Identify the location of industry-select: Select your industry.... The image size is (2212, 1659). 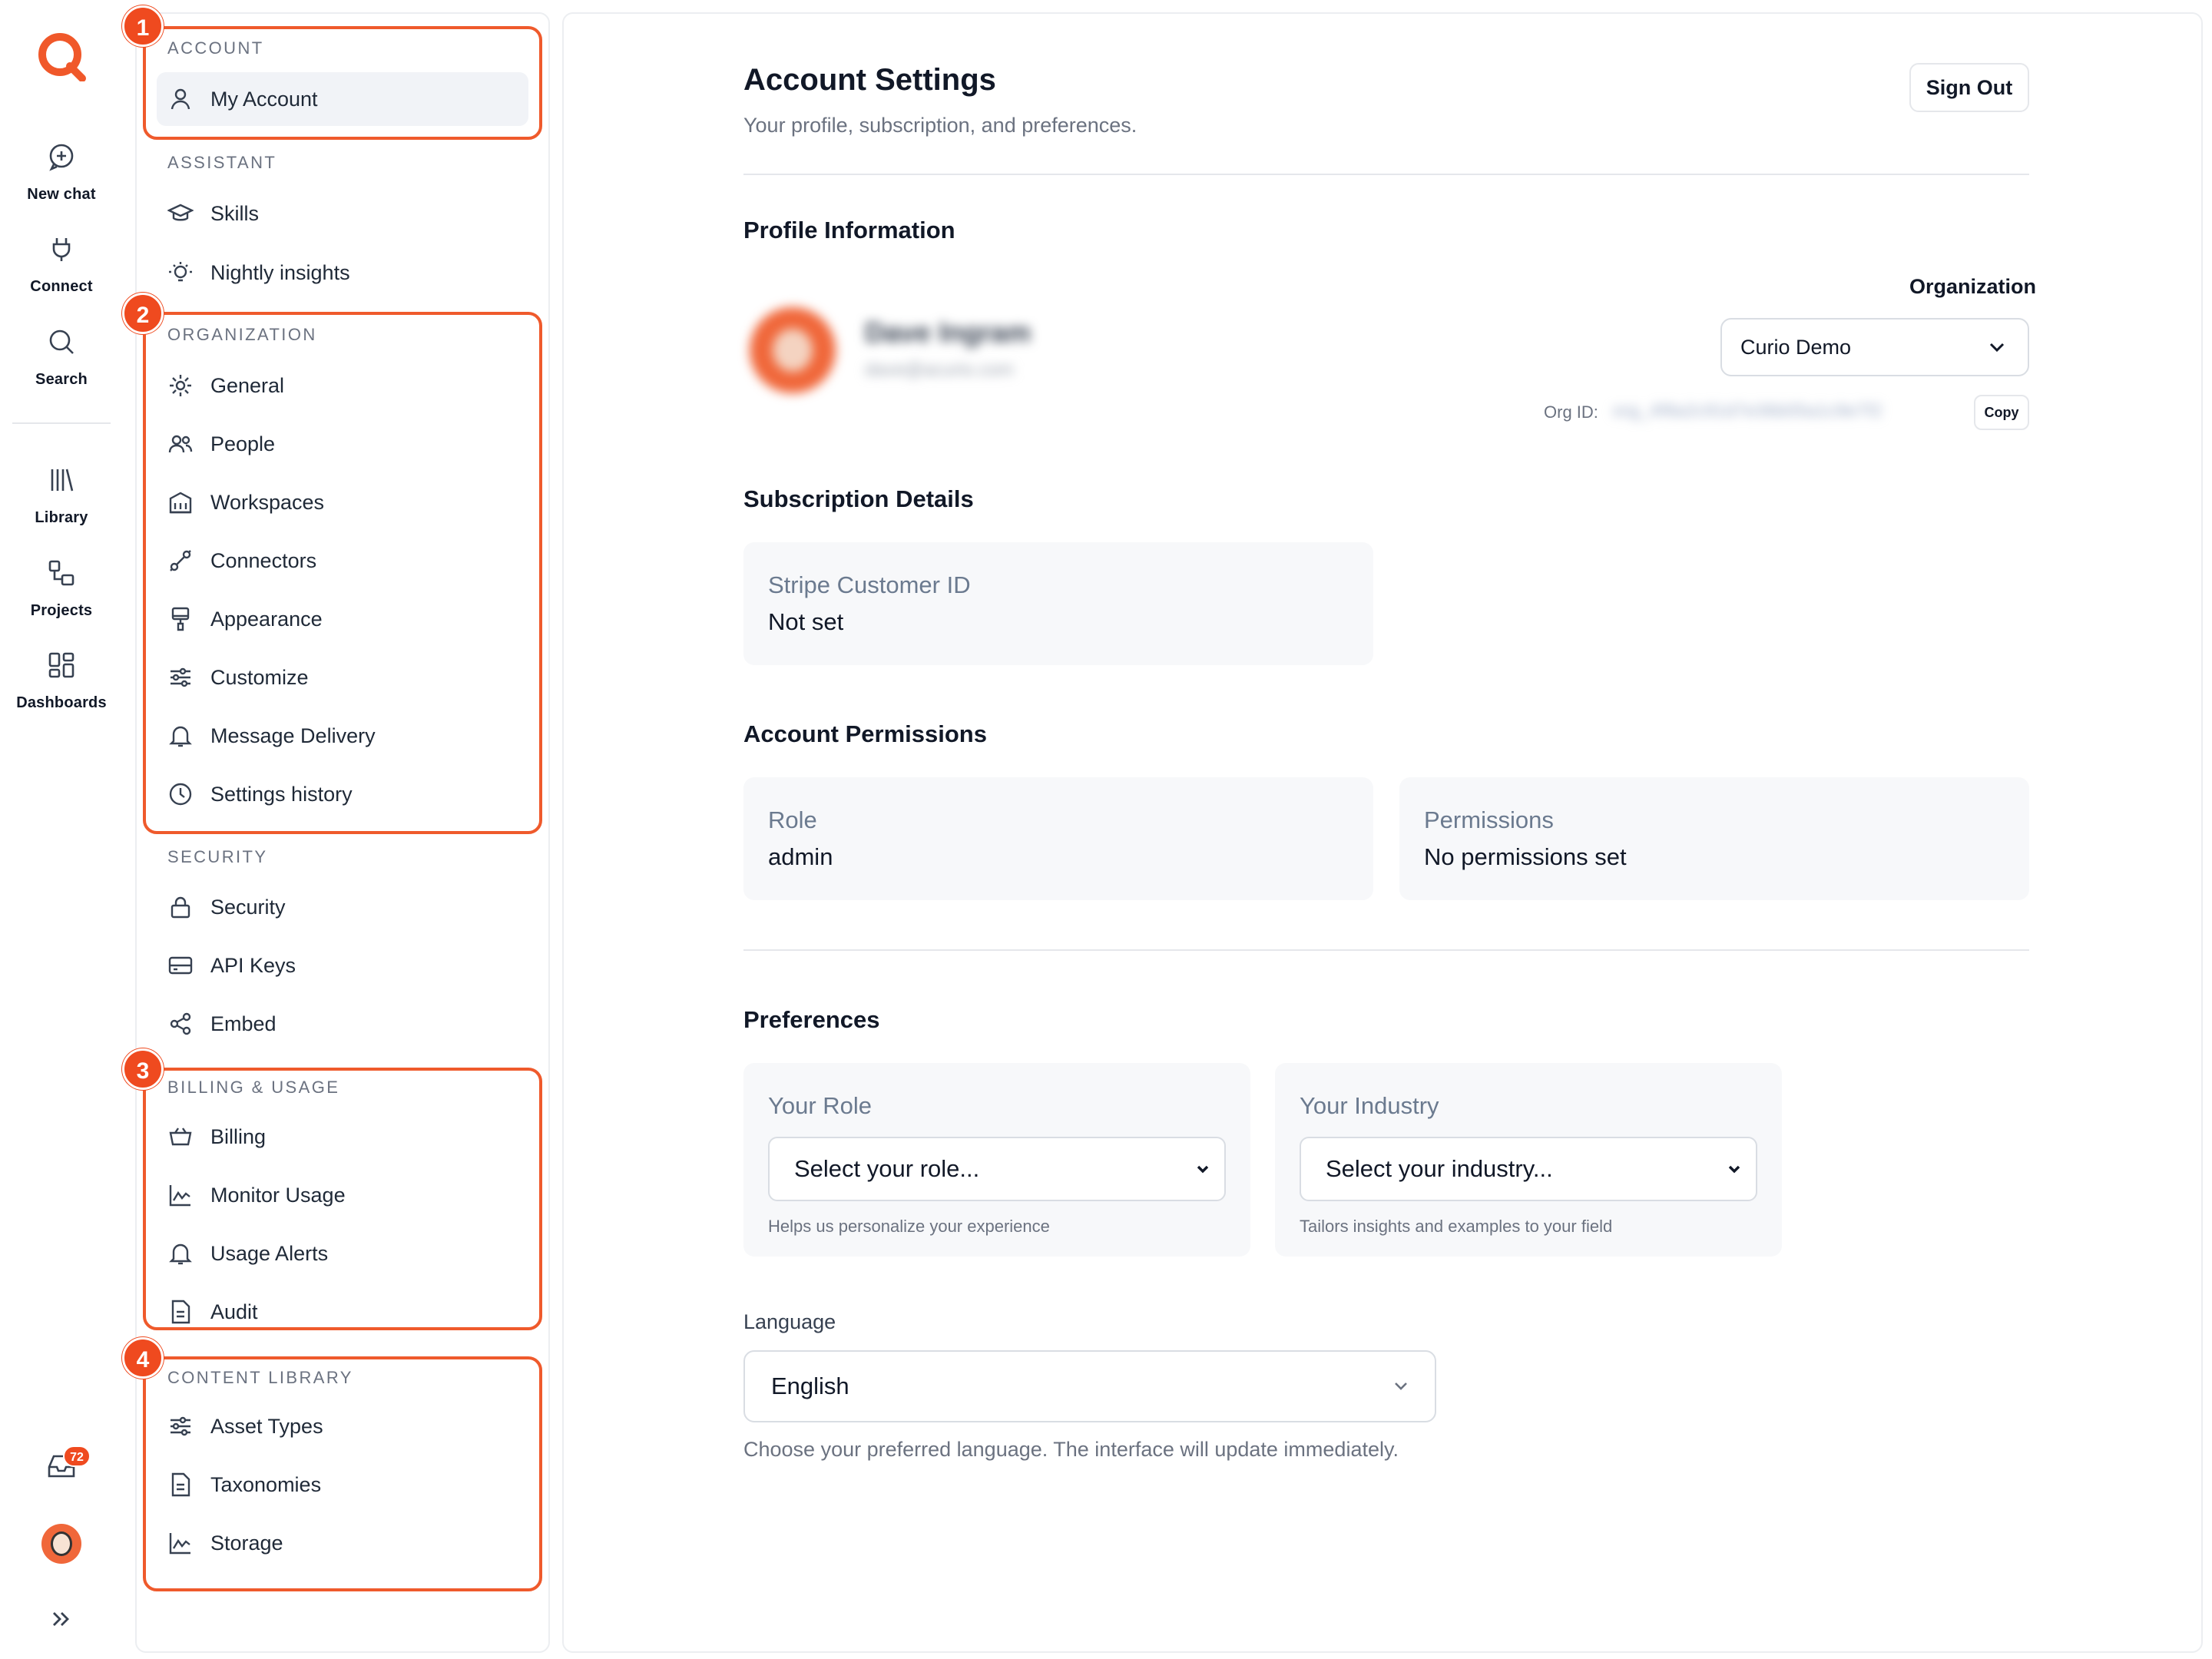
(1529, 1169).